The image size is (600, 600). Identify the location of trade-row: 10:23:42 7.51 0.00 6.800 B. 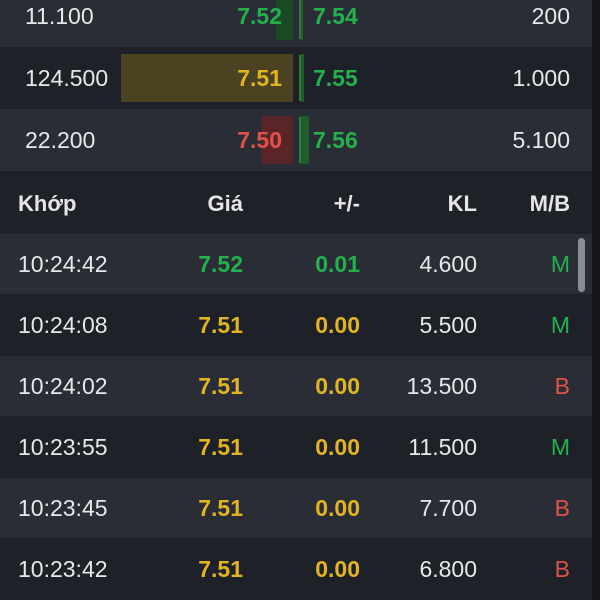
(296, 569).